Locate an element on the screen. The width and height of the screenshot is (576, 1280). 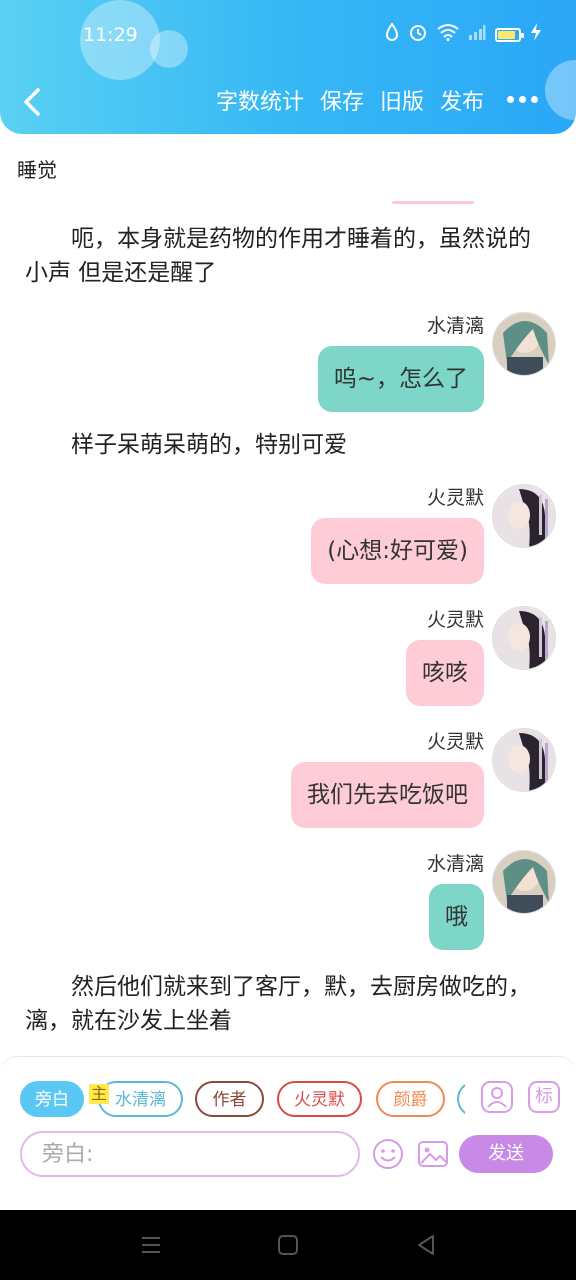
chat-bubble: 我们先去吃饭吧 is located at coordinates (387, 795).